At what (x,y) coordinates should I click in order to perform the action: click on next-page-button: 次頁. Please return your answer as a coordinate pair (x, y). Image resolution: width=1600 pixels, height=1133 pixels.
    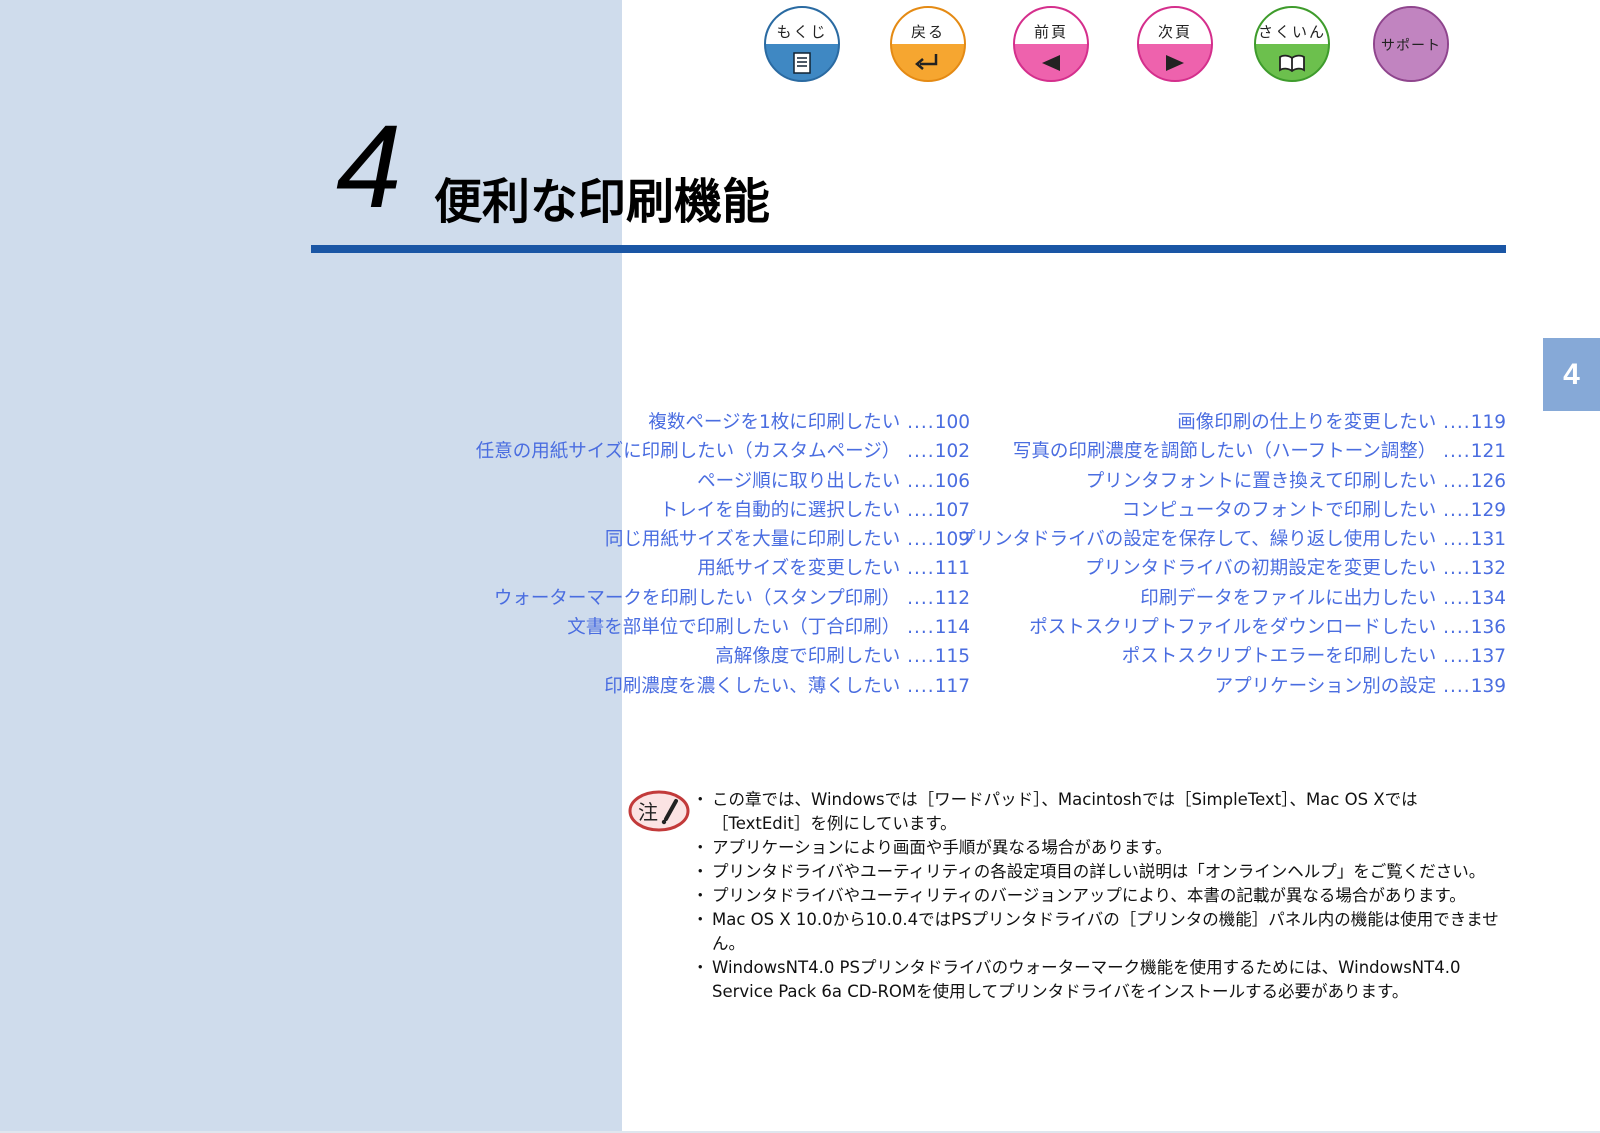
    Looking at the image, I should click on (1175, 44).